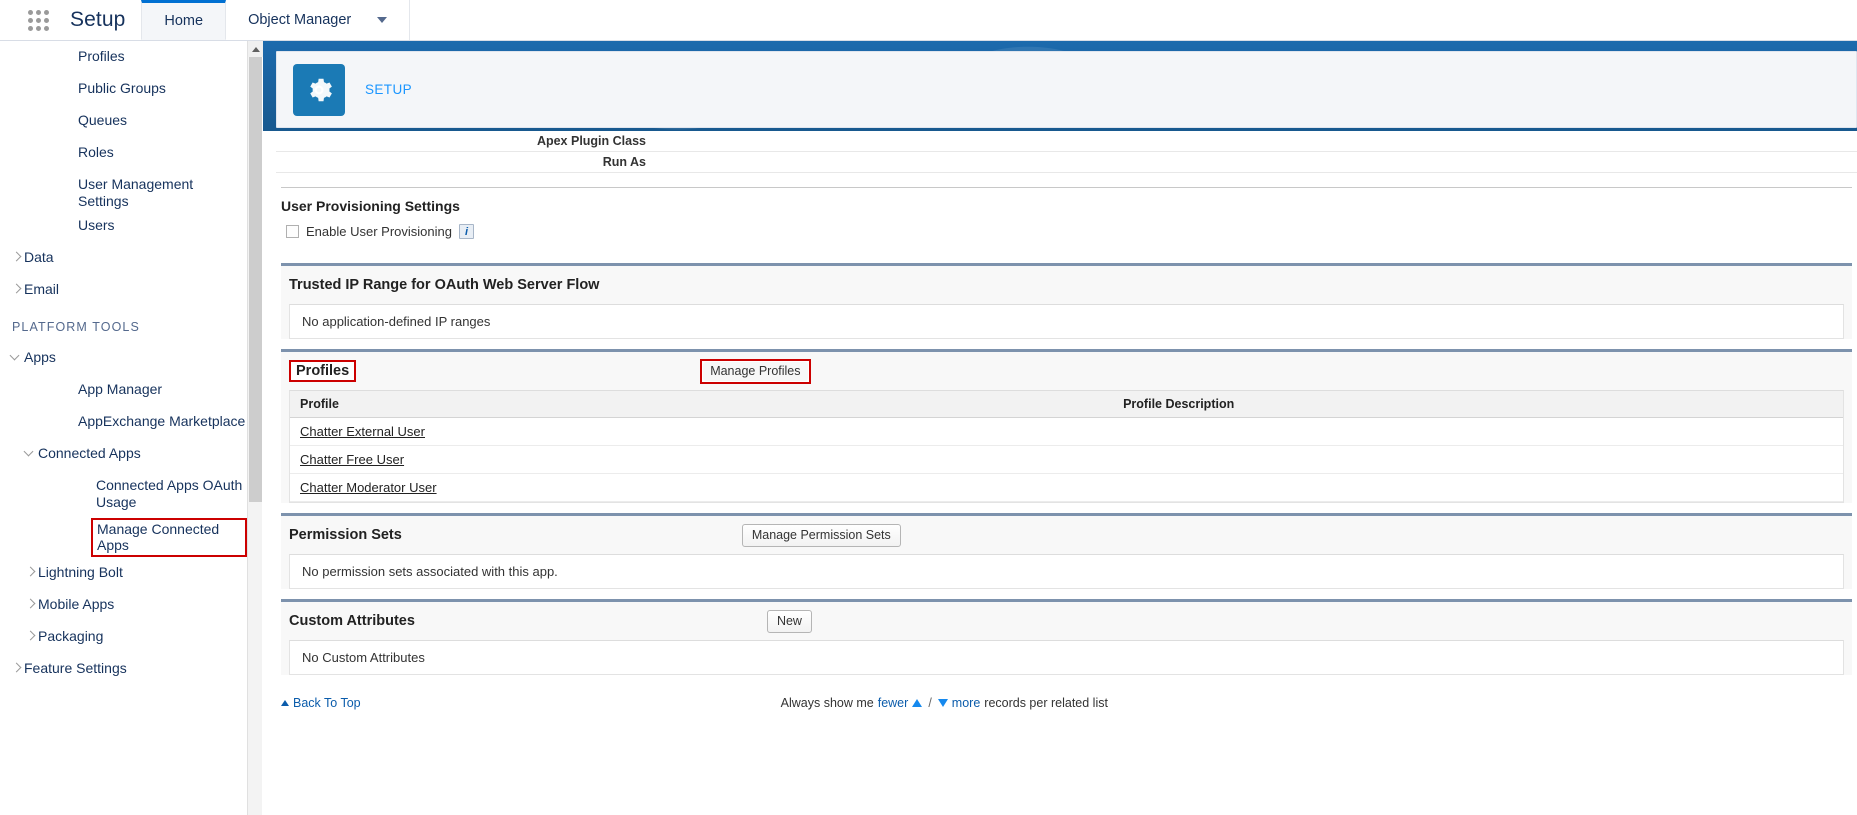 The image size is (1857, 815). Describe the element at coordinates (966, 703) in the screenshot. I see `show-more-link: more` at that location.